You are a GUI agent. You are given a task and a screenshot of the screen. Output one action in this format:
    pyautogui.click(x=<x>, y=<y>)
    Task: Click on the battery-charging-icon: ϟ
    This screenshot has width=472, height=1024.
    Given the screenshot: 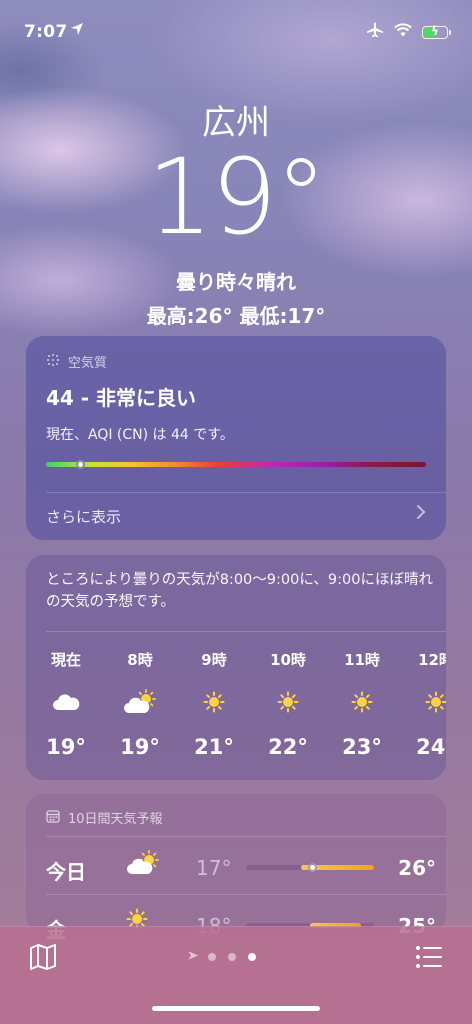 What is the action you would take?
    pyautogui.click(x=436, y=31)
    